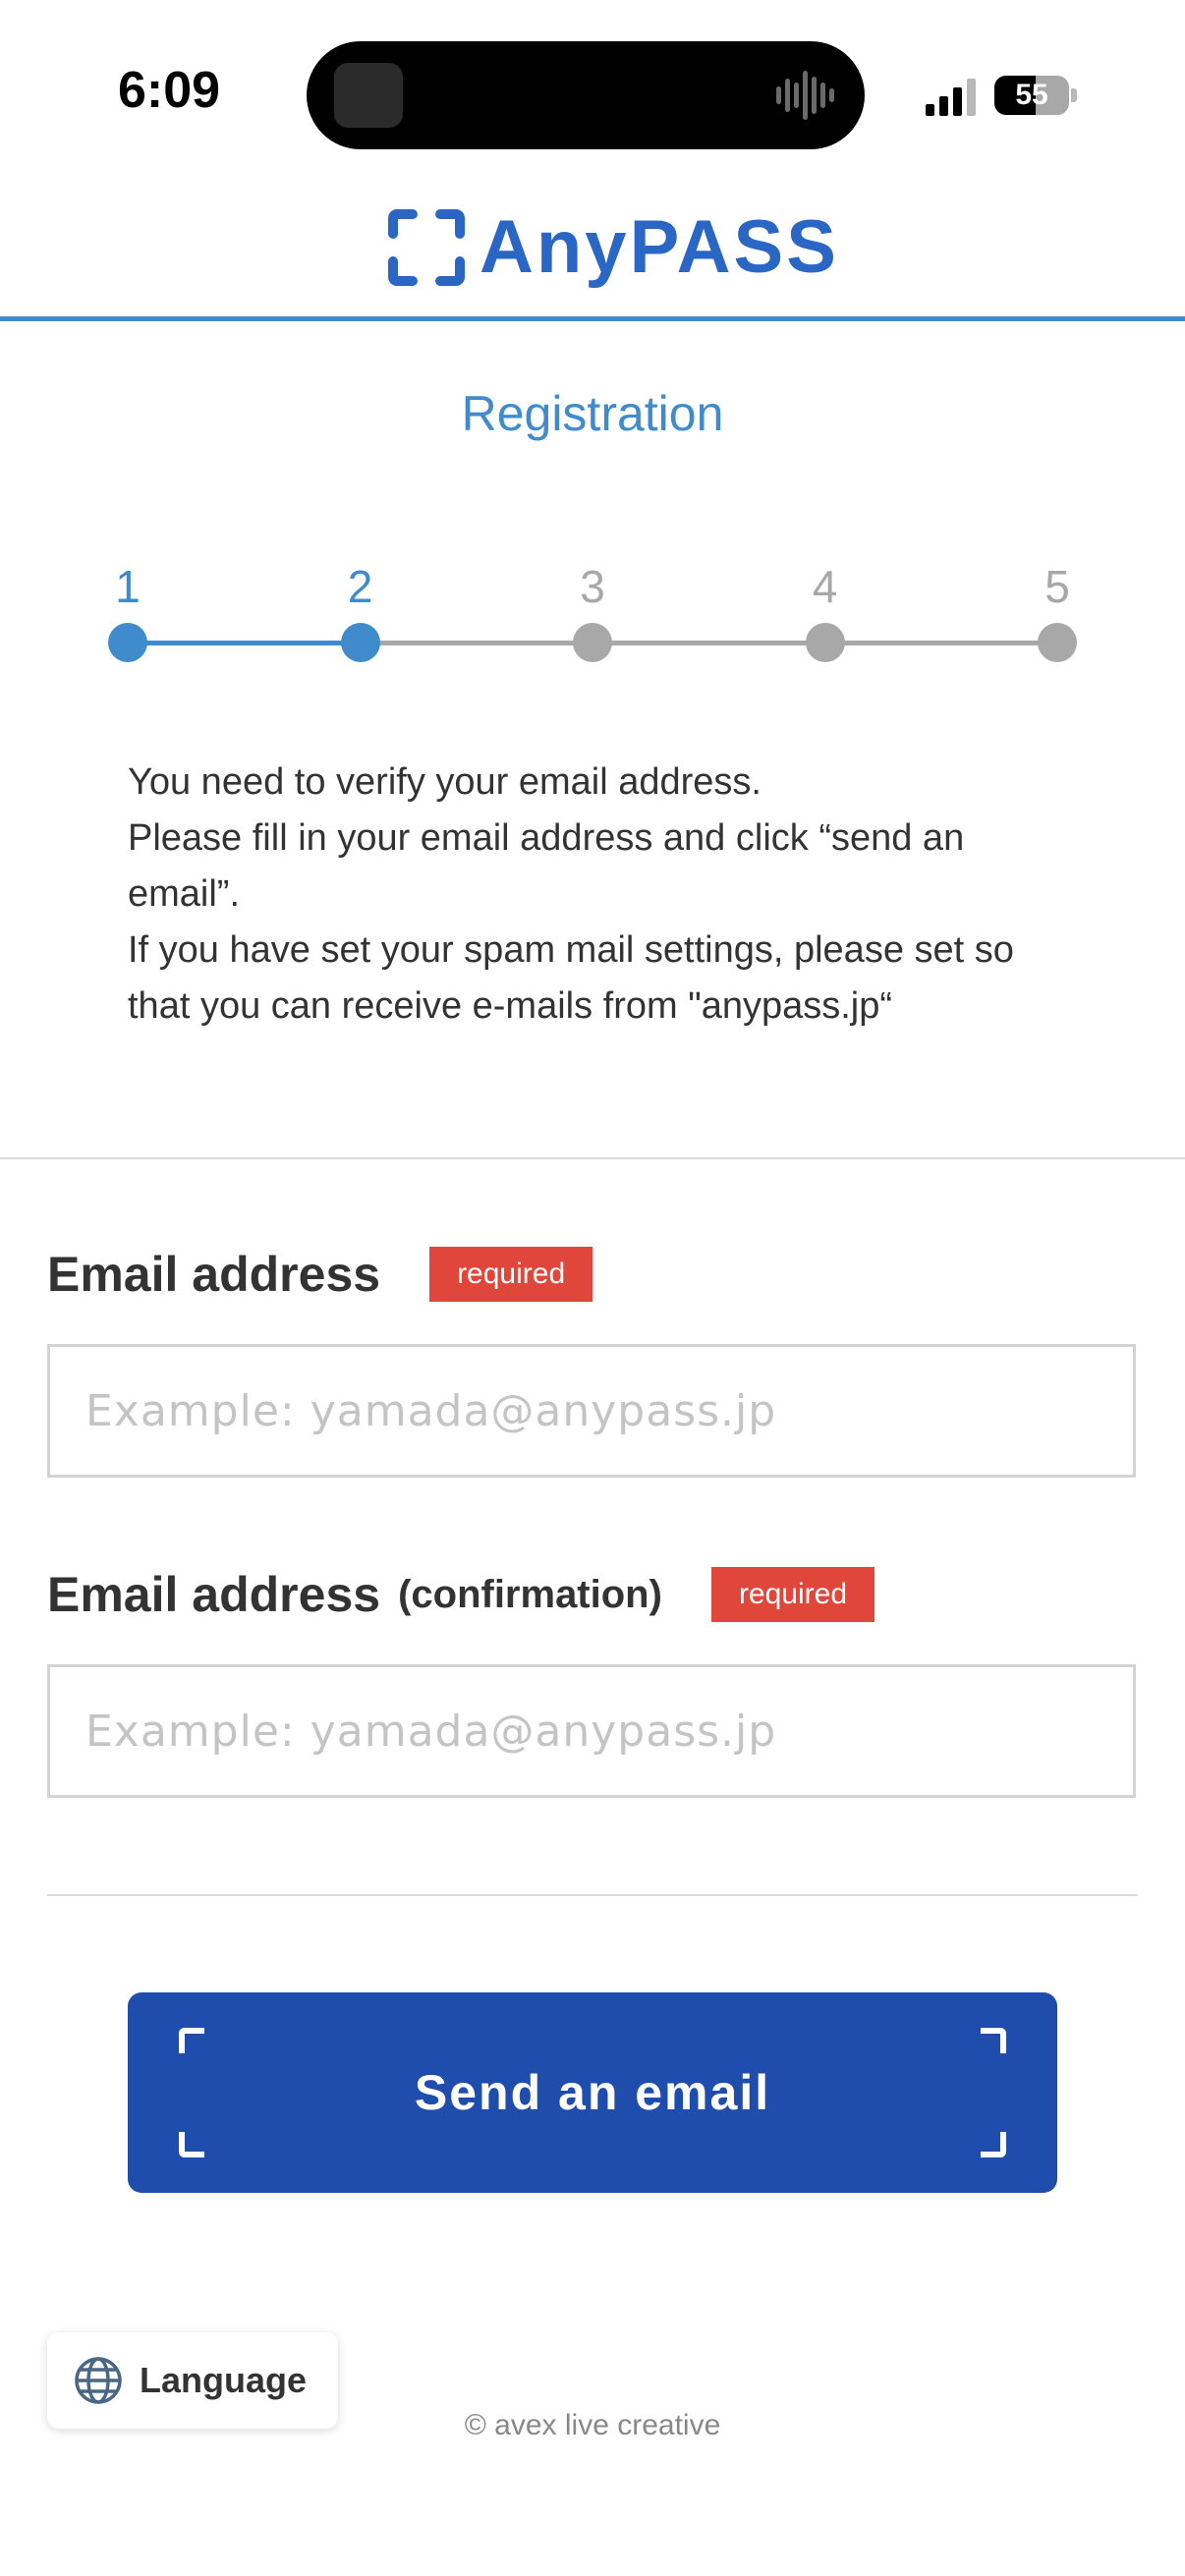  Describe the element at coordinates (169, 90) in the screenshot. I see `status-time: 6:09` at that location.